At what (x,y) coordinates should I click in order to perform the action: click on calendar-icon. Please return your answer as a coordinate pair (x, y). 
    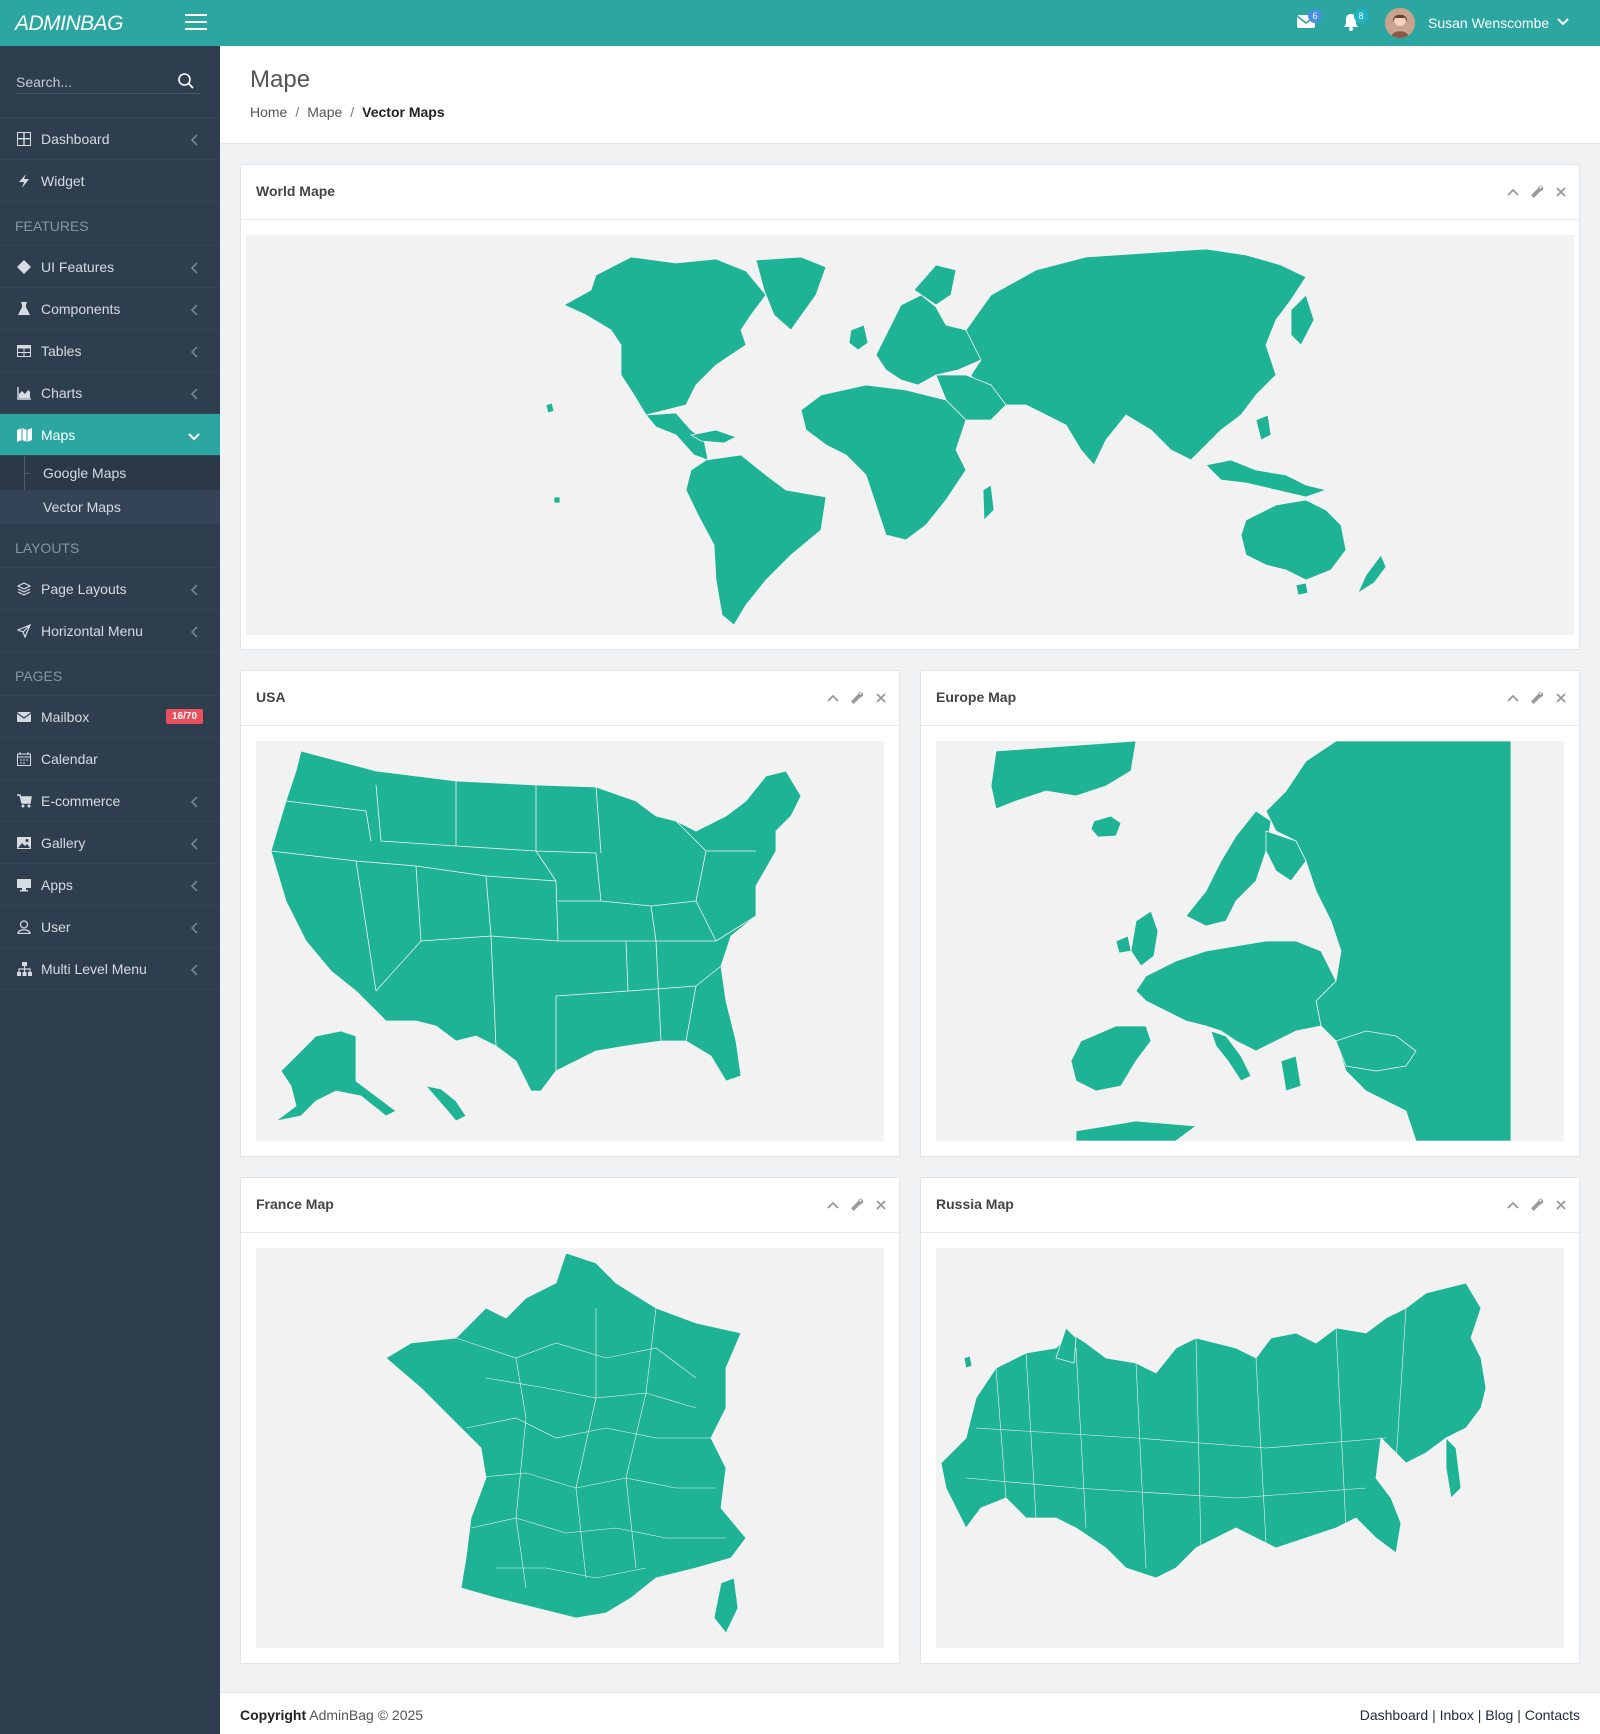
    Looking at the image, I should click on (24, 759).